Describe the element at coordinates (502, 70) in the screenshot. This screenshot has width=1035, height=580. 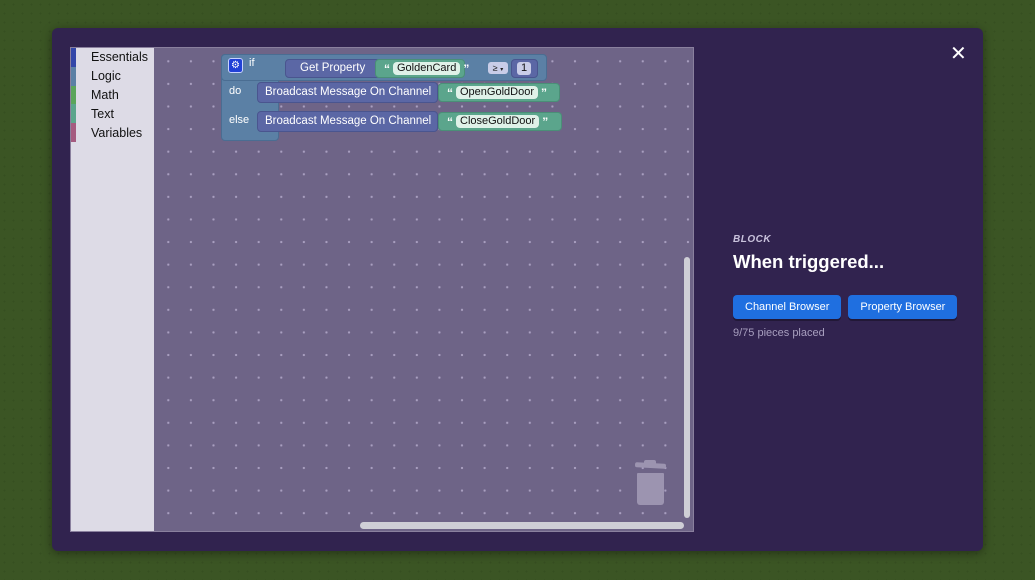
I see `chevron-down-icon: ▾` at that location.